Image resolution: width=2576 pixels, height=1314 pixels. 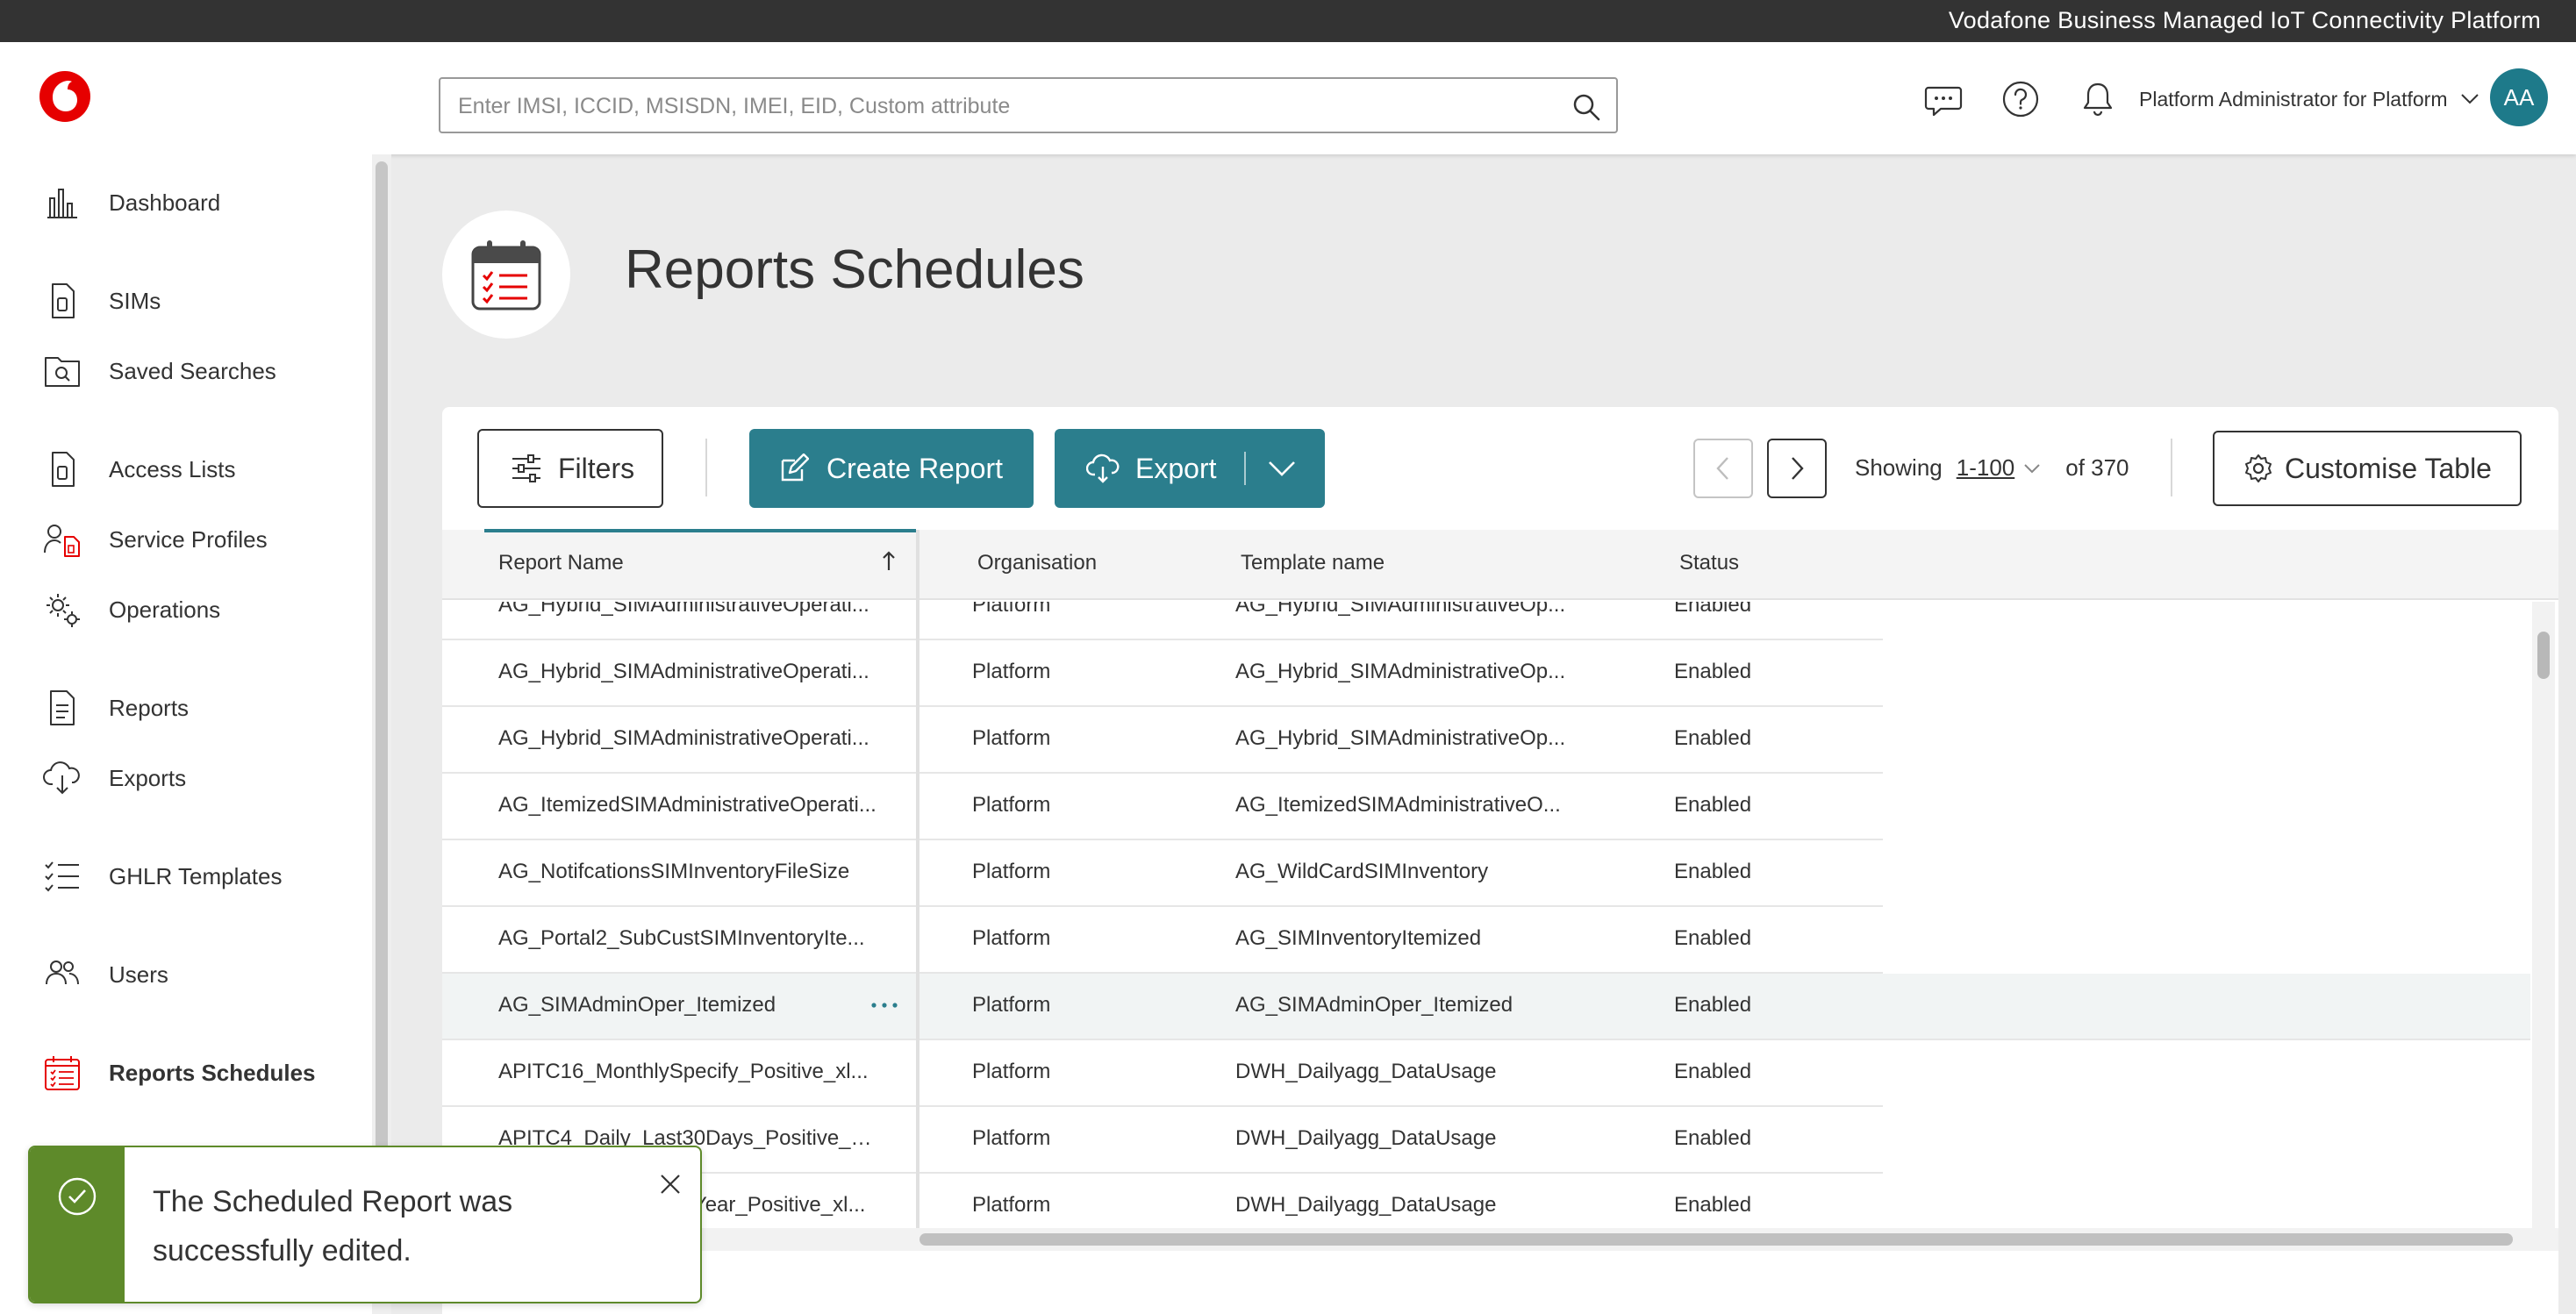 I want to click on users-icon, so click(x=62, y=973).